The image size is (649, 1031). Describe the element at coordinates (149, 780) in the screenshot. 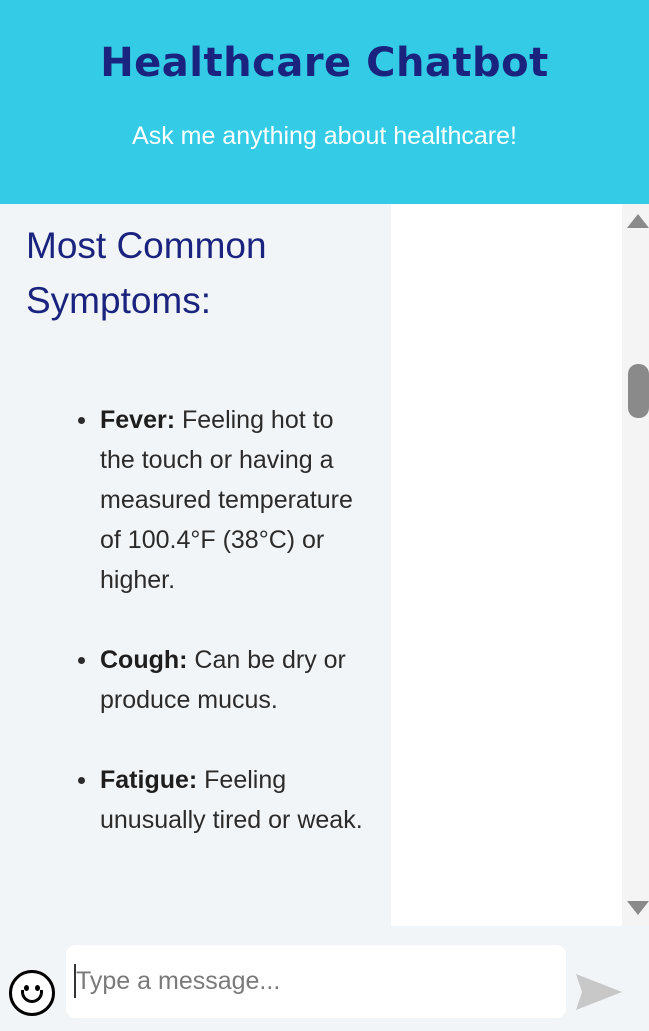

I see `symptom-term: Fatigue:` at that location.